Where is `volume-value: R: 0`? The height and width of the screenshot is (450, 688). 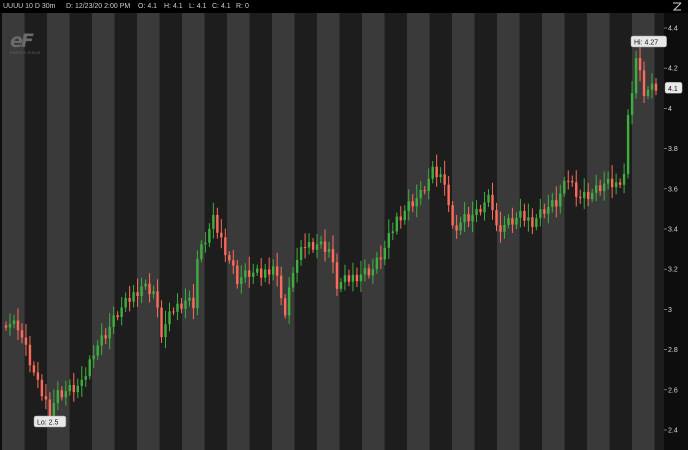 volume-value: R: 0 is located at coordinates (242, 6).